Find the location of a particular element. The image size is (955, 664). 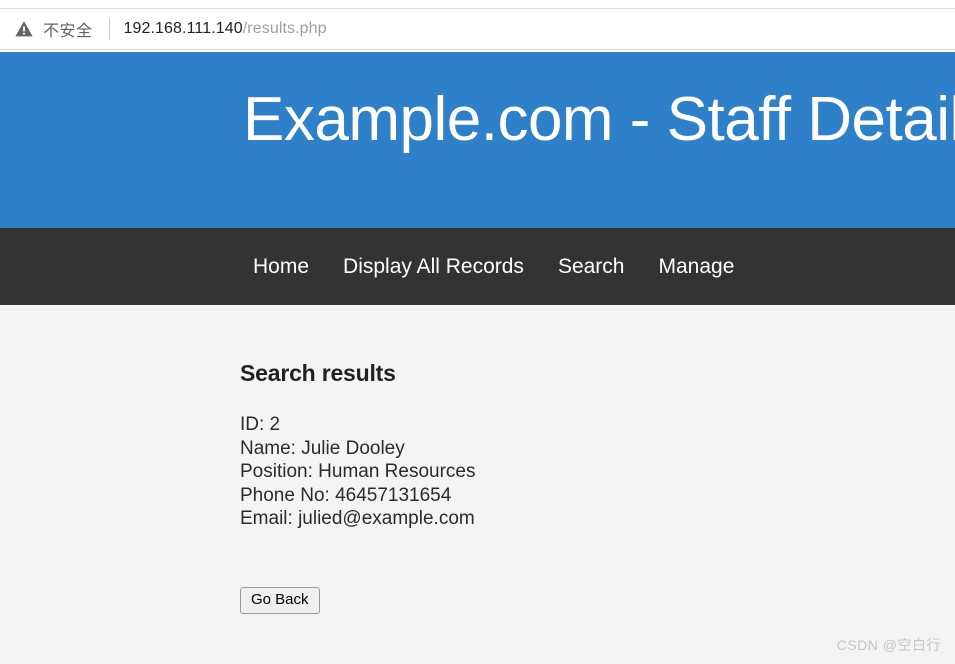

warning-triangle-icon is located at coordinates (24, 29).